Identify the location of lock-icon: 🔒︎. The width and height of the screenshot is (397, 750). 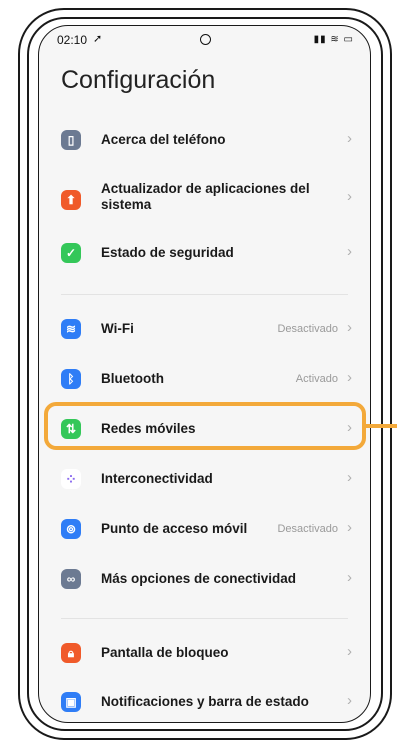
(71, 653).